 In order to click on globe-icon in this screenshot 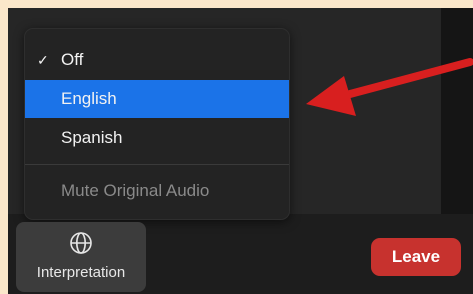, I will do `click(81, 243)`.